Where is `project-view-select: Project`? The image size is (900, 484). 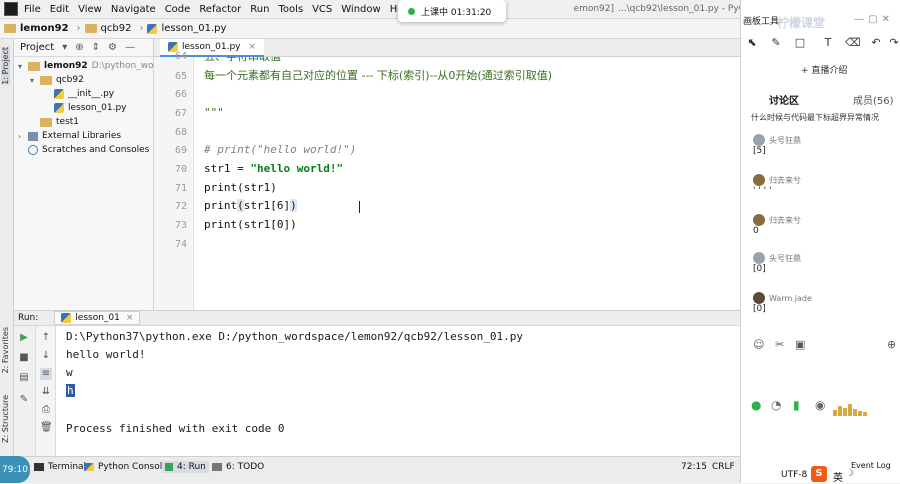 project-view-select: Project is located at coordinates (37, 47).